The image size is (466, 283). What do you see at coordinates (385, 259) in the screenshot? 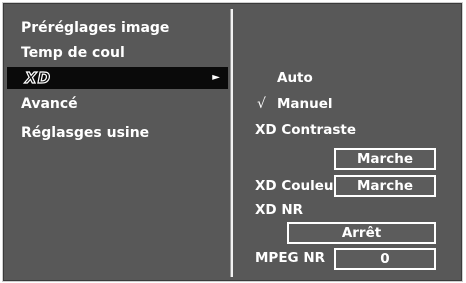
I see `mpeg-nr-value: 0` at bounding box center [385, 259].